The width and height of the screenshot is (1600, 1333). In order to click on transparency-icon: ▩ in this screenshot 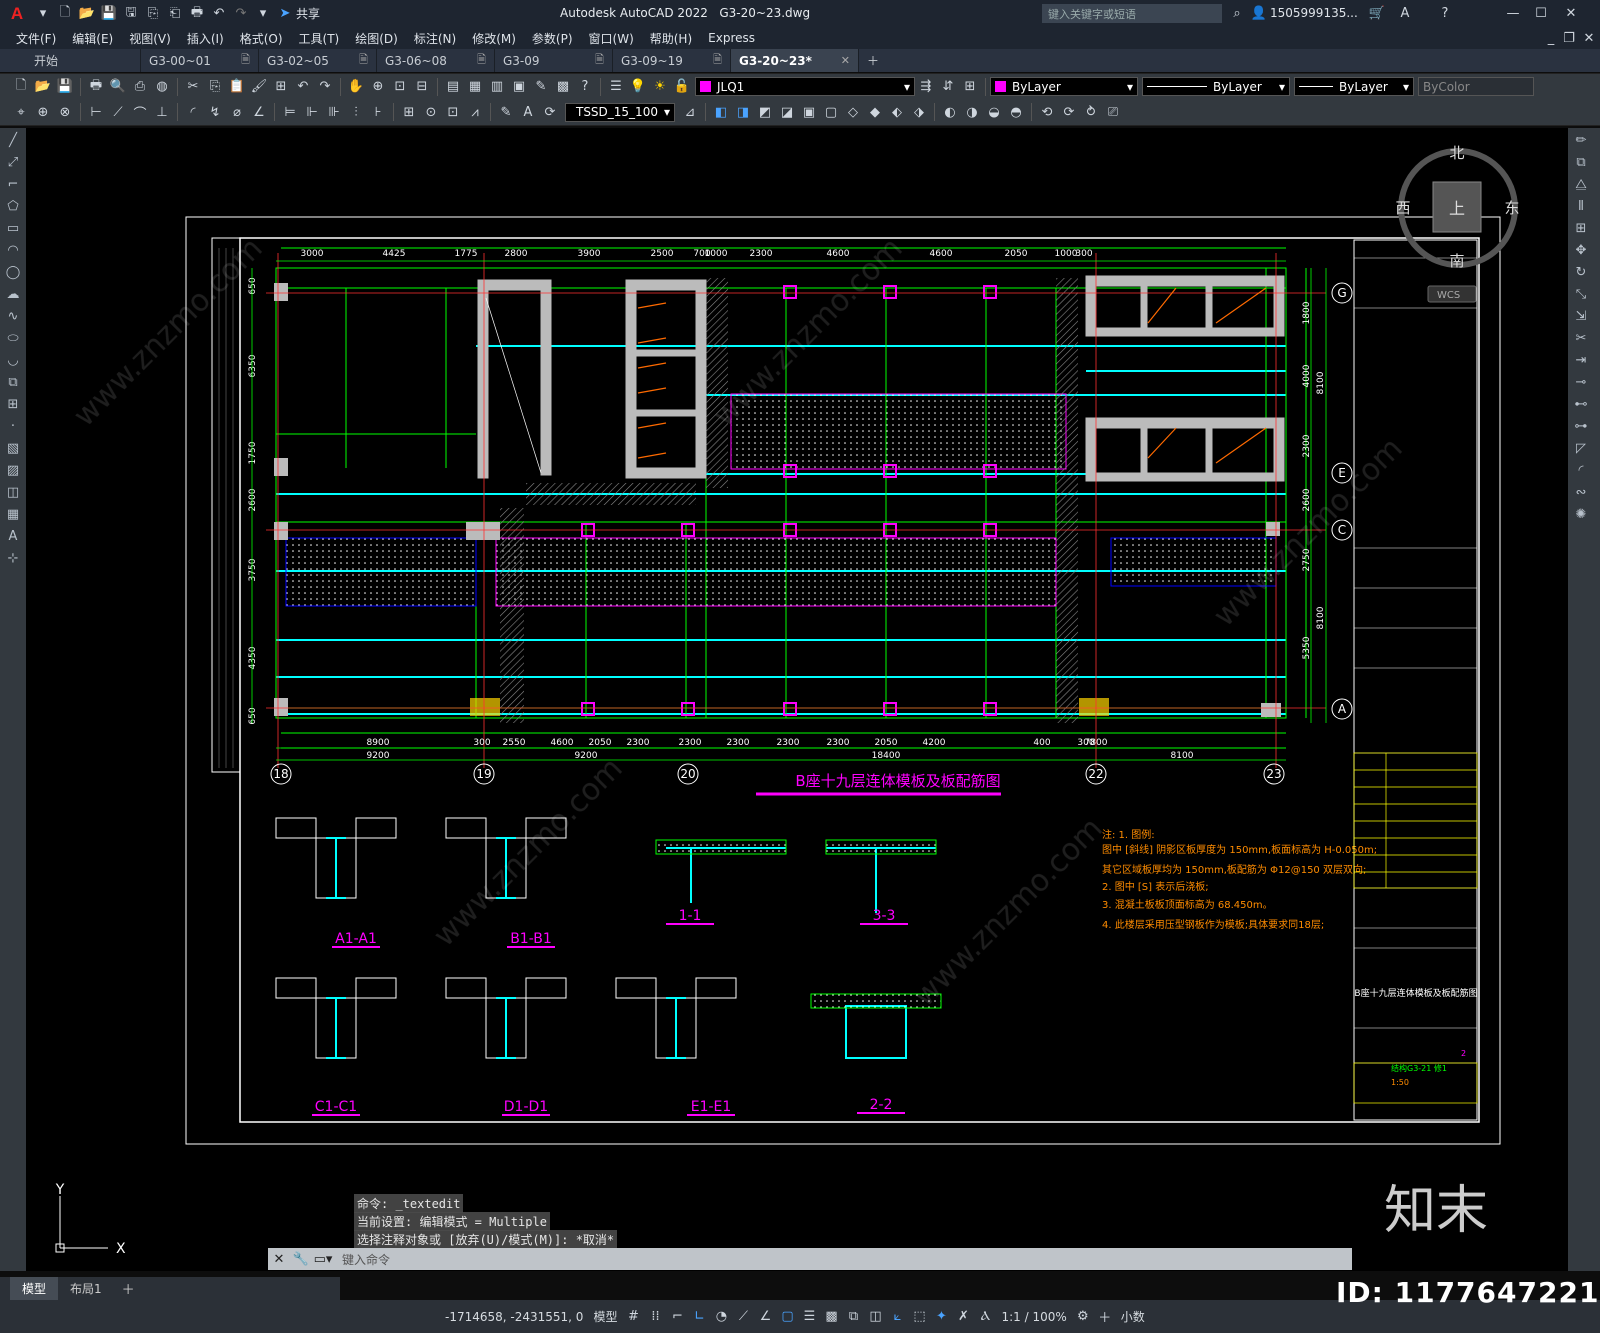, I will do `click(831, 1317)`.